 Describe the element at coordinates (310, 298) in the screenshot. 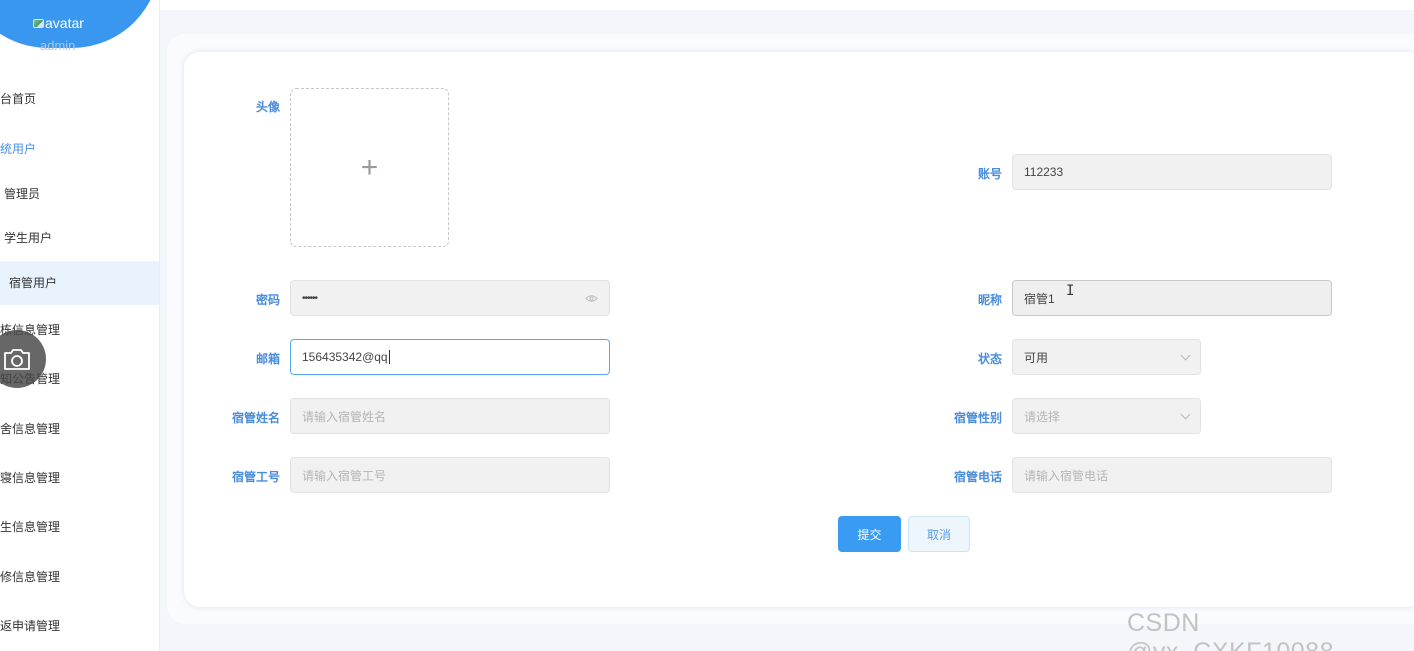

I see `password-value: ••••••` at that location.